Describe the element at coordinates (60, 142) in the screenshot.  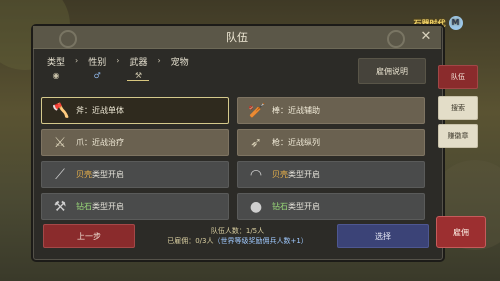
I see `claw-icon: ⚔` at that location.